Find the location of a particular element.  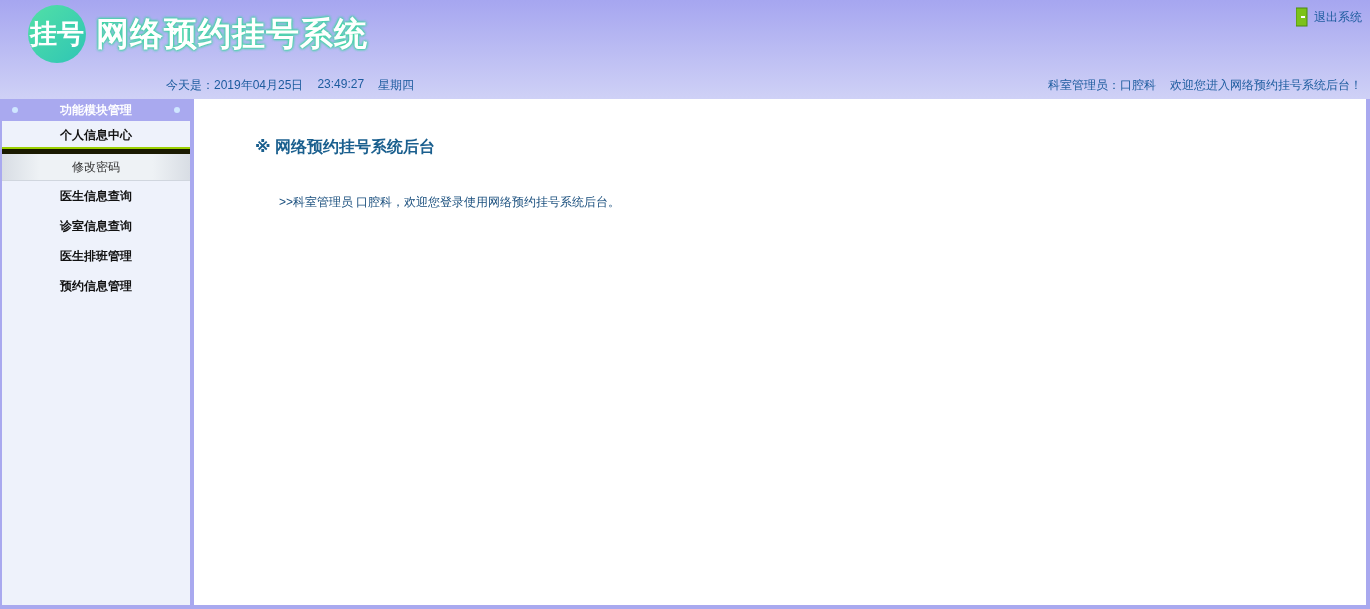

sidebar-item: 医生信息查询 is located at coordinates (96, 196).